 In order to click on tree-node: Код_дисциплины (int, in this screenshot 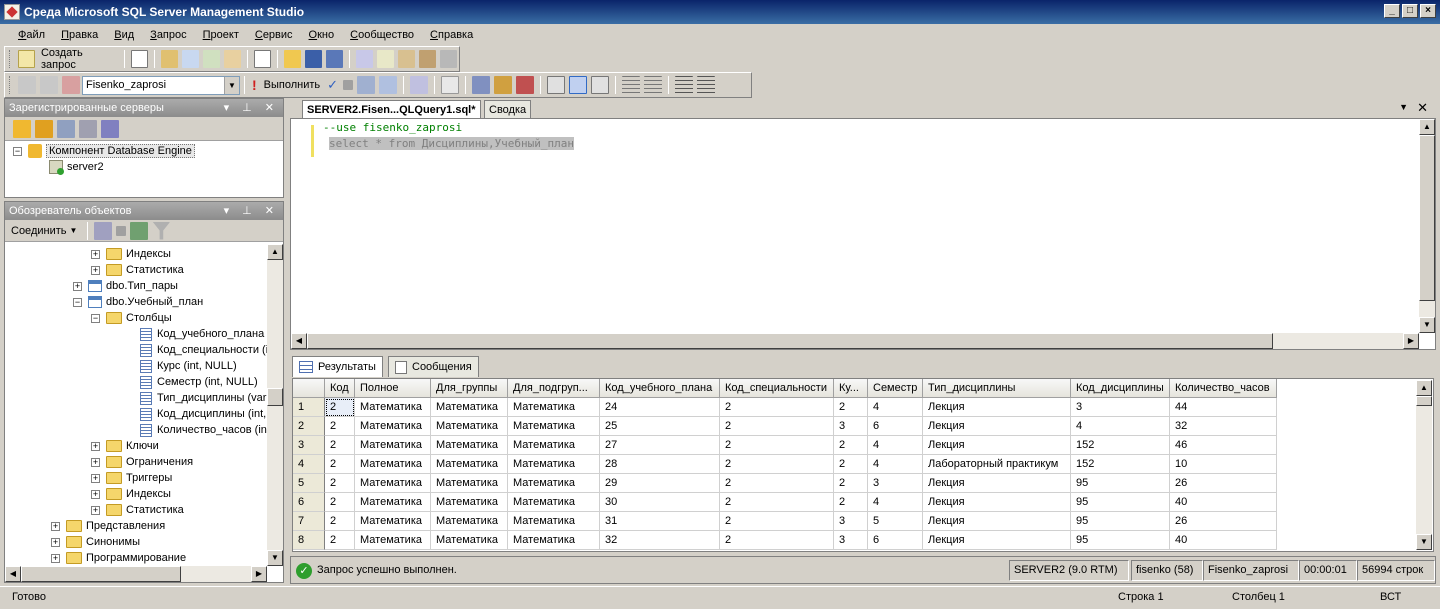, I will do `click(203, 414)`.